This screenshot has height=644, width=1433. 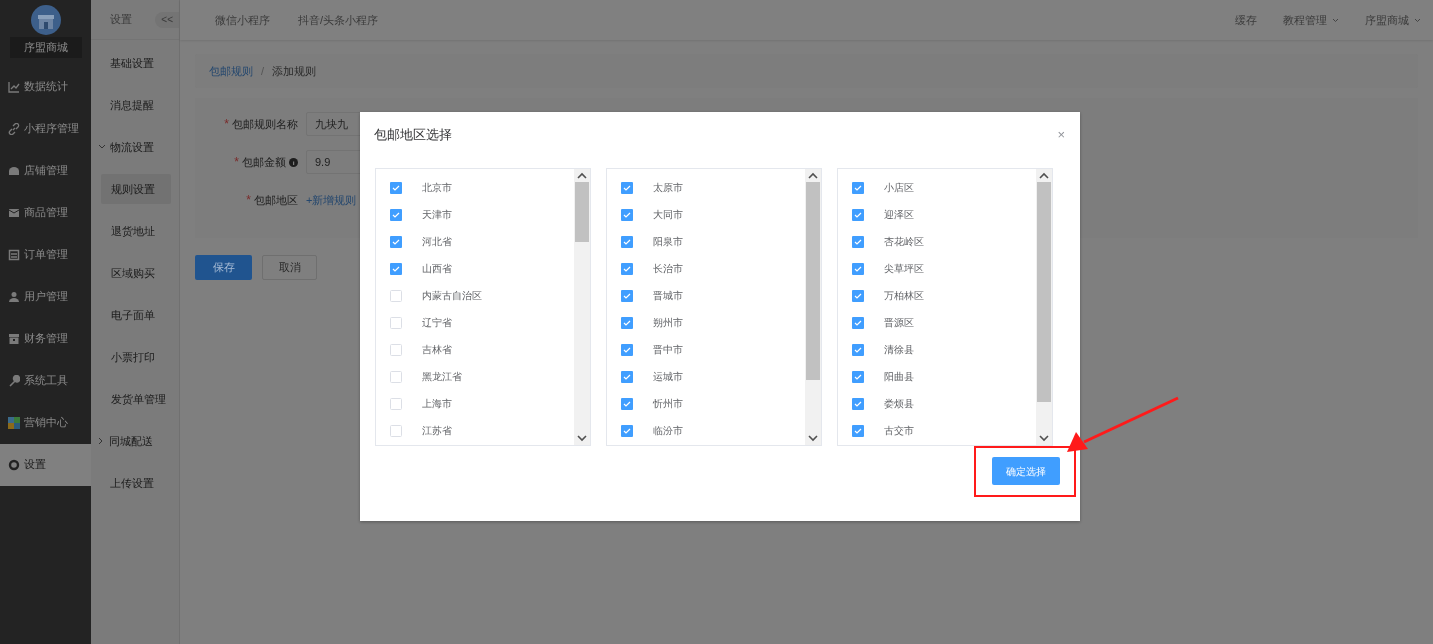 What do you see at coordinates (899, 403) in the screenshot?
I see `region-label: 娄烦县` at bounding box center [899, 403].